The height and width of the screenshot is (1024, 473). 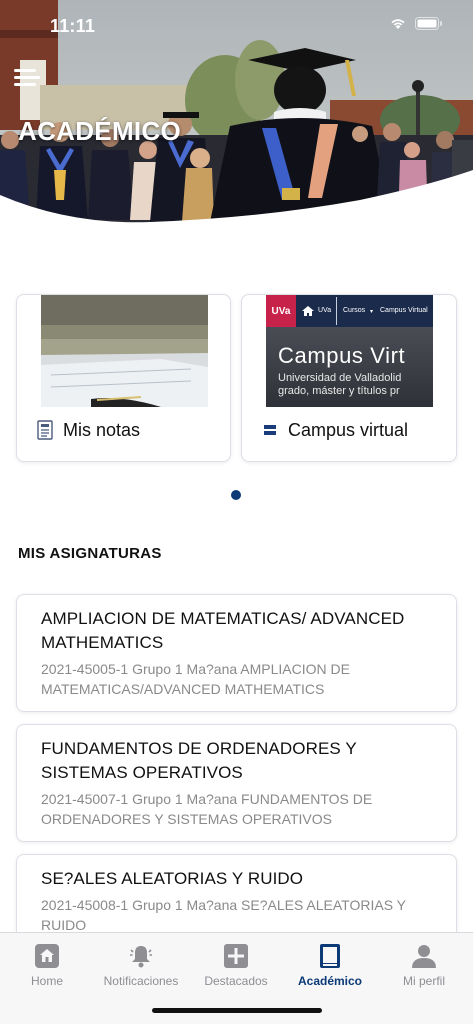 I want to click on quick-link-mis-notas: Mis notas, so click(x=123, y=378).